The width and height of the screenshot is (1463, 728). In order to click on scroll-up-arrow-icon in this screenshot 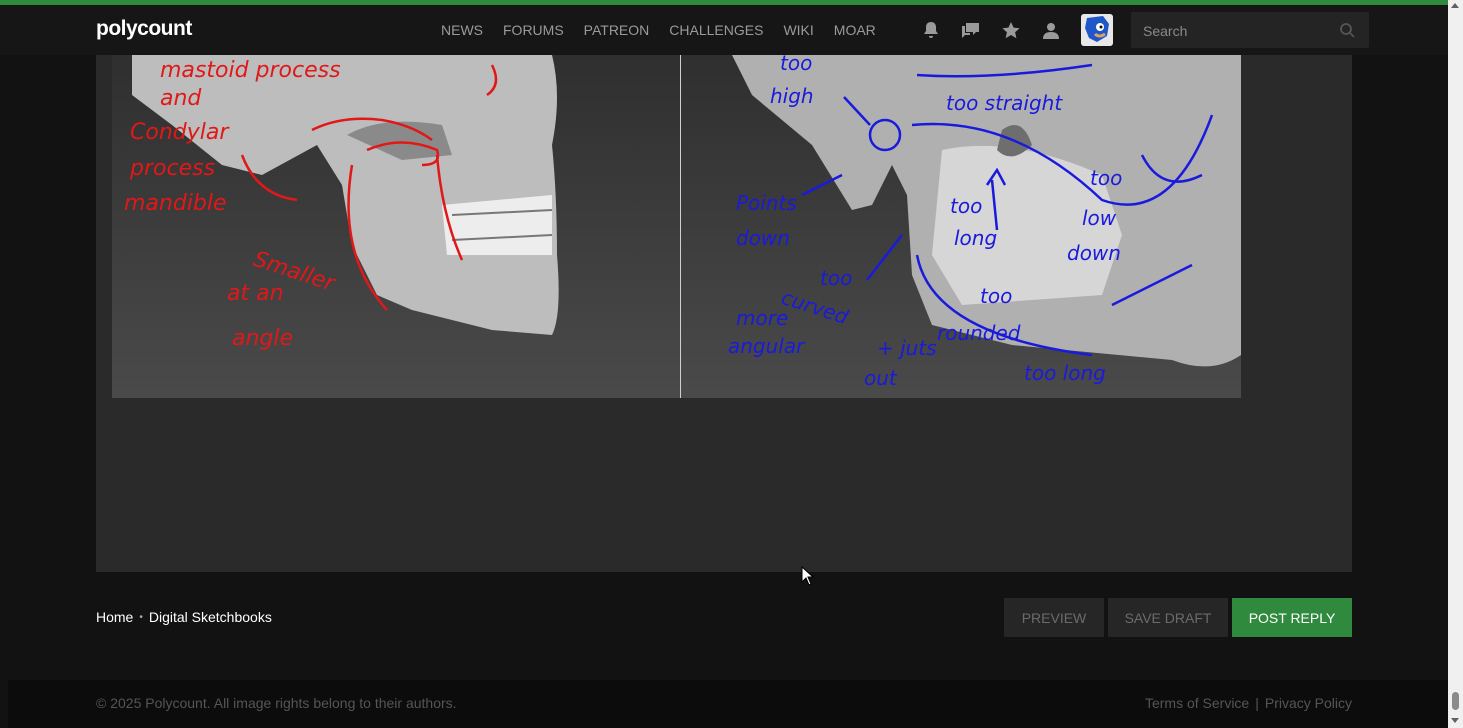, I will do `click(1455, 5)`.